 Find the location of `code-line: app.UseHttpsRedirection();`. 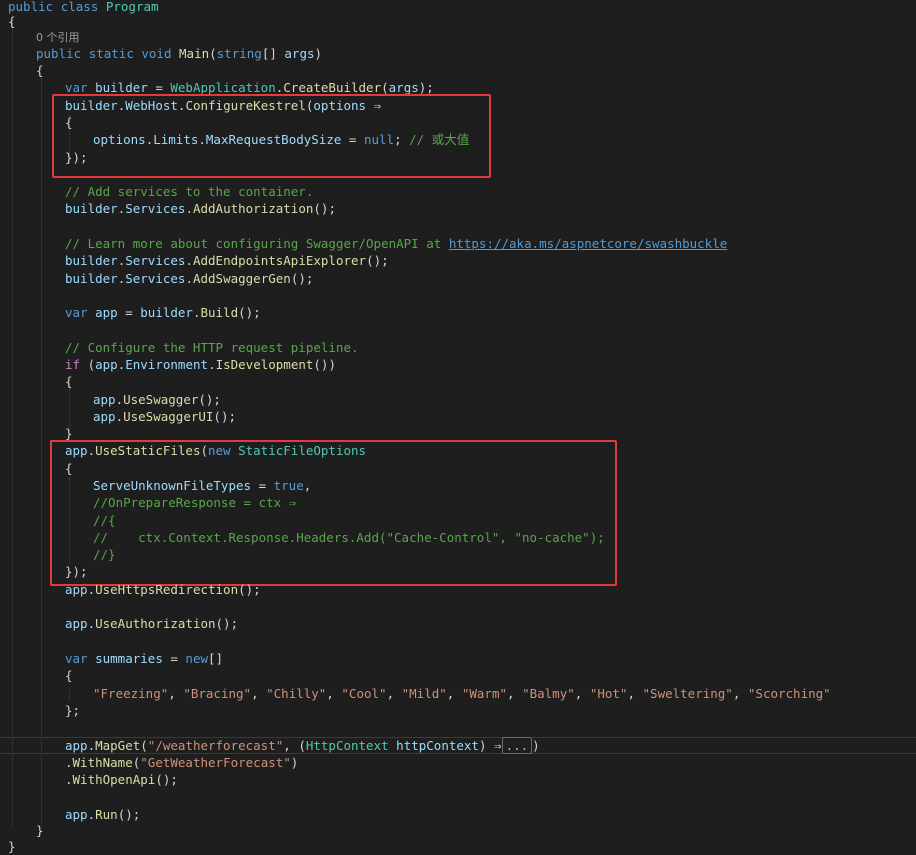

code-line: app.UseHttpsRedirection(); is located at coordinates (163, 589).